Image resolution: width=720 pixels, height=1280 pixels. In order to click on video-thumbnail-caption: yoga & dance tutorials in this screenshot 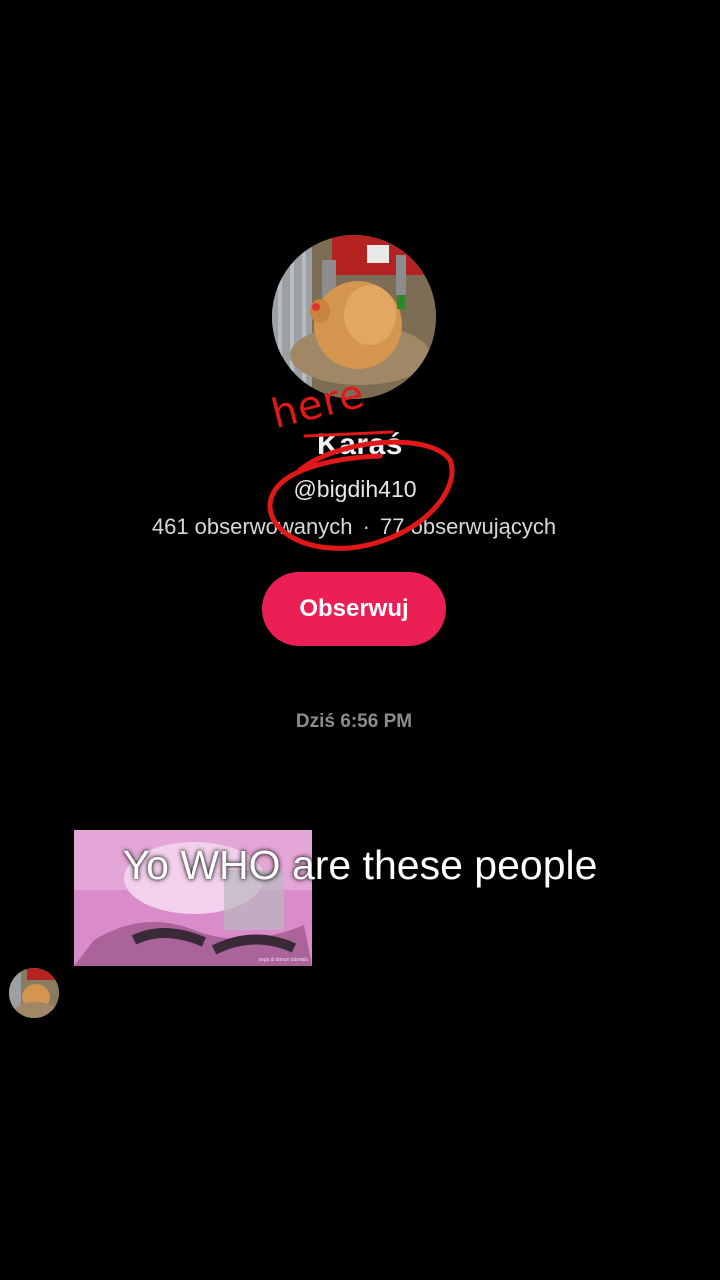, I will do `click(283, 960)`.